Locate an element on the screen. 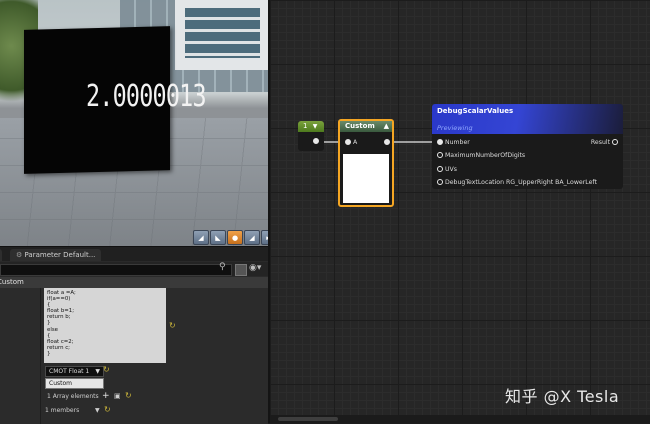 Image resolution: width=650 pixels, height=424 pixels. pin-label: Number is located at coordinates (457, 142).